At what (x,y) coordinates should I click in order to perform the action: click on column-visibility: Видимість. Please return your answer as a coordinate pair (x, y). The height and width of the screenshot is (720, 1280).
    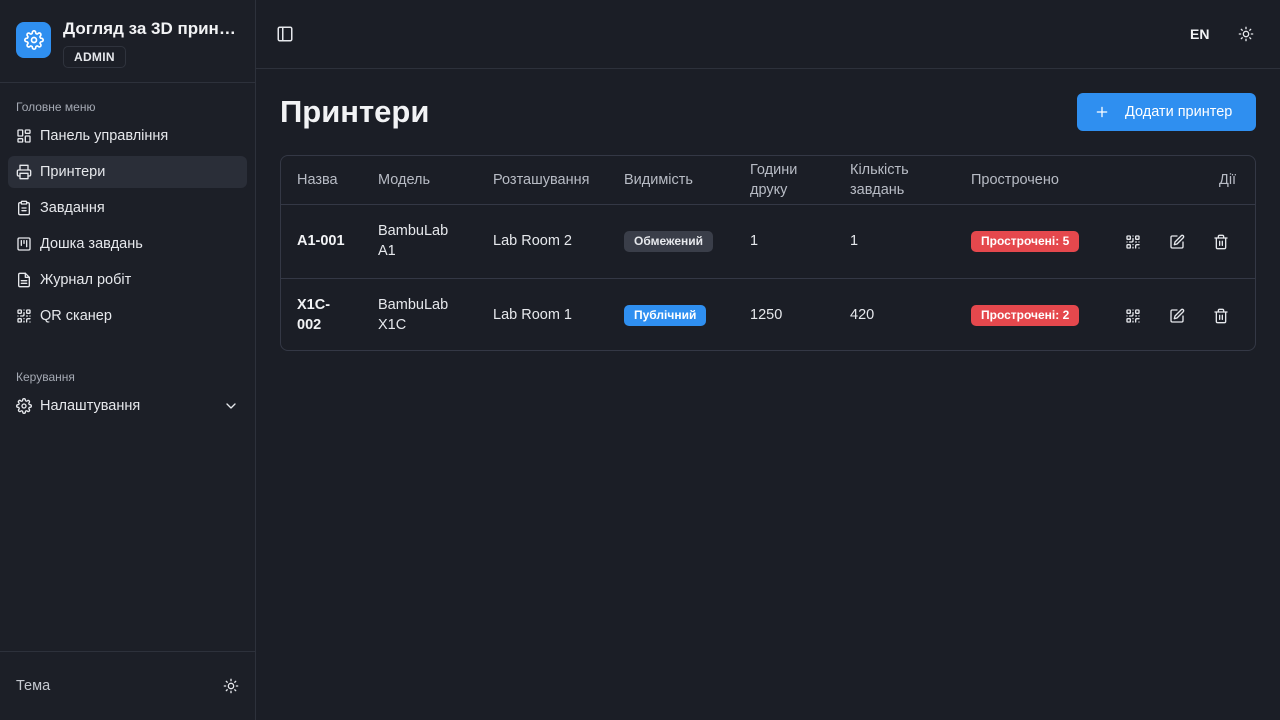
    Looking at the image, I should click on (658, 180).